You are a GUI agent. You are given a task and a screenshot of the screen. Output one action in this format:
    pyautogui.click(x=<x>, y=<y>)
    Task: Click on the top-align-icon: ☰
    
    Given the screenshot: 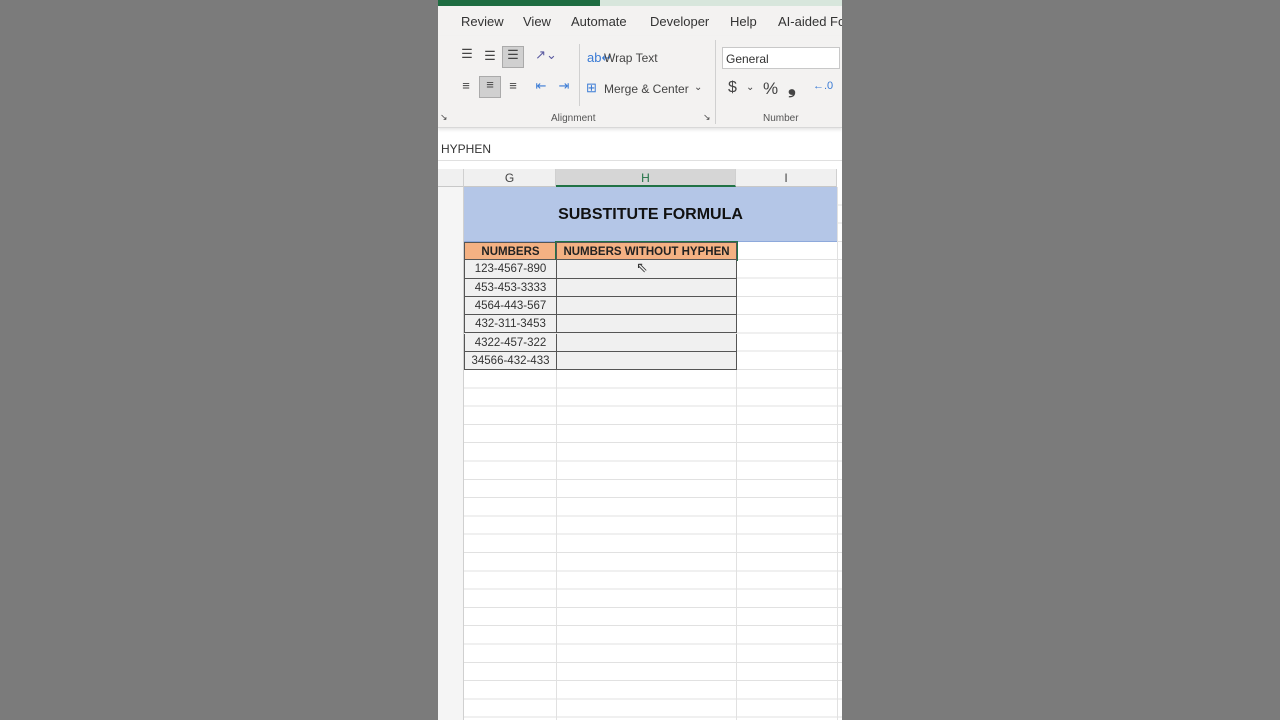 What is the action you would take?
    pyautogui.click(x=467, y=54)
    